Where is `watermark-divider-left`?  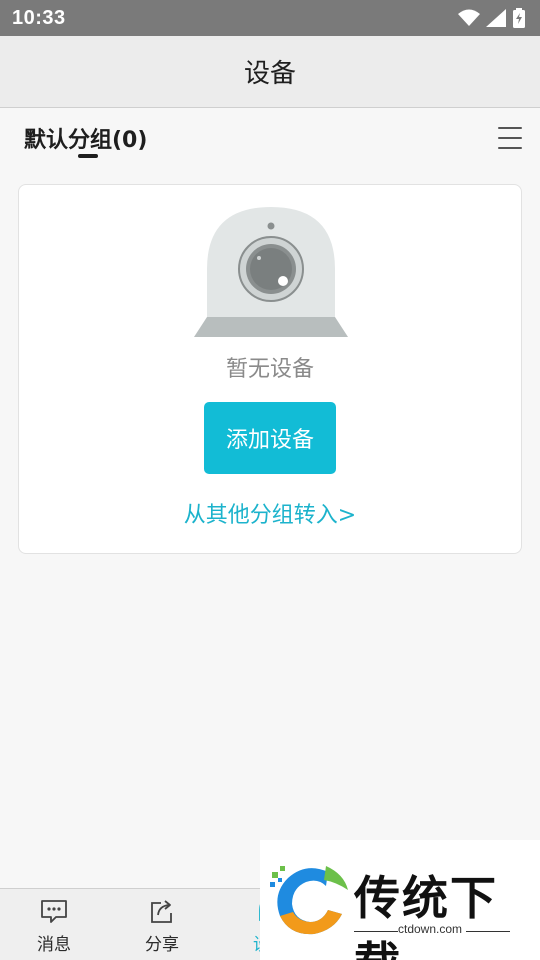
watermark-divider-left is located at coordinates (376, 931).